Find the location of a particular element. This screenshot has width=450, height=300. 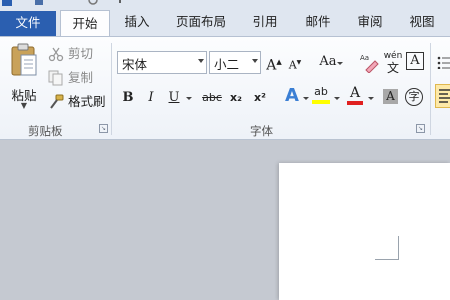

underline-label: U is located at coordinates (174, 97).